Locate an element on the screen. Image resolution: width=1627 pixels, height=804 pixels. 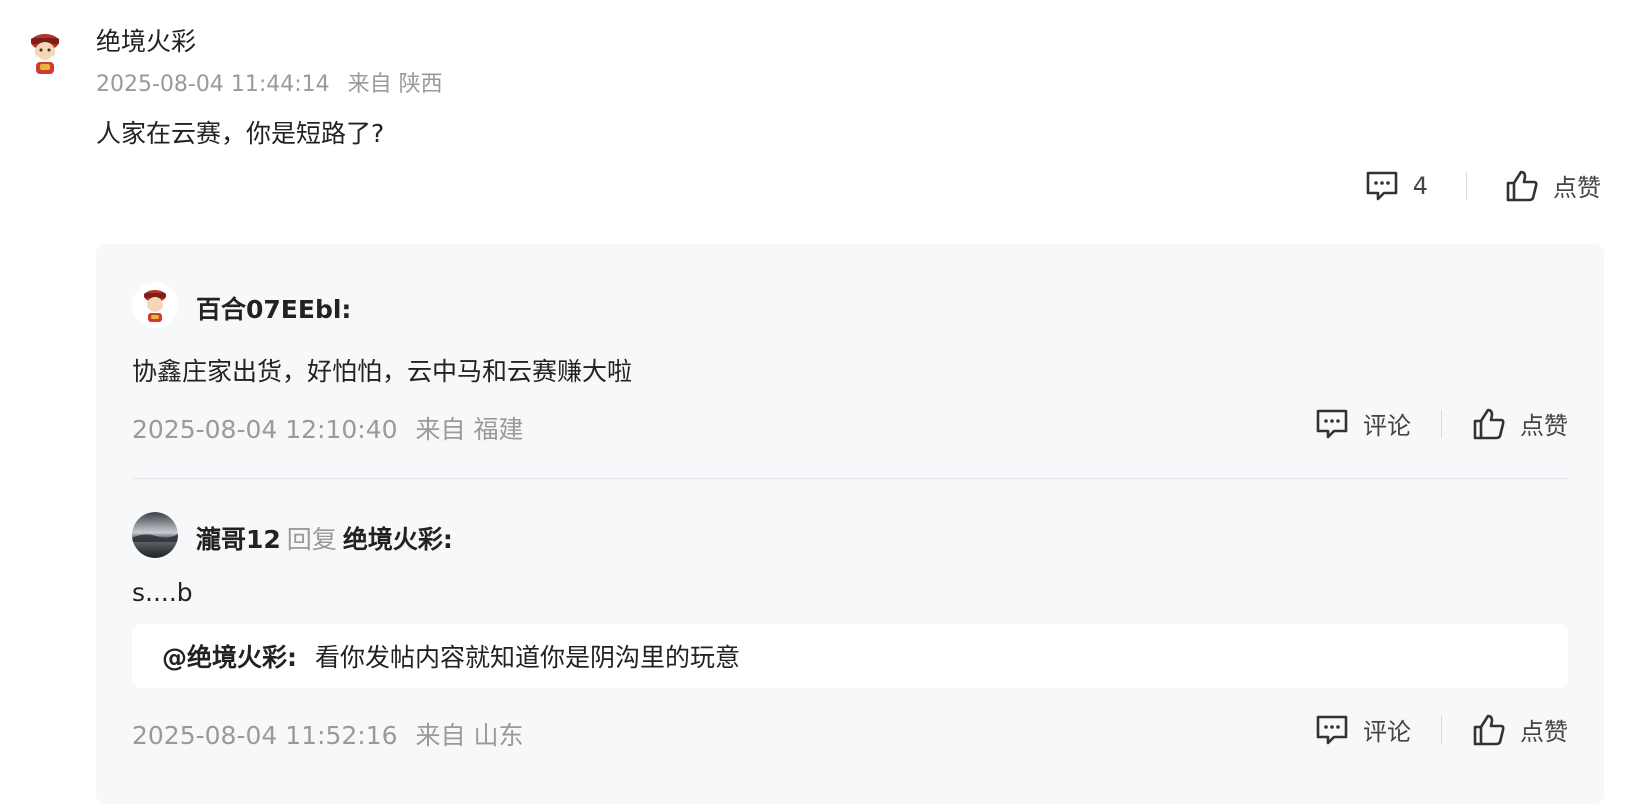
reply-text: 协鑫庄家出货，好怕怕，云中马和云赛赚大啦 is located at coordinates (382, 371).